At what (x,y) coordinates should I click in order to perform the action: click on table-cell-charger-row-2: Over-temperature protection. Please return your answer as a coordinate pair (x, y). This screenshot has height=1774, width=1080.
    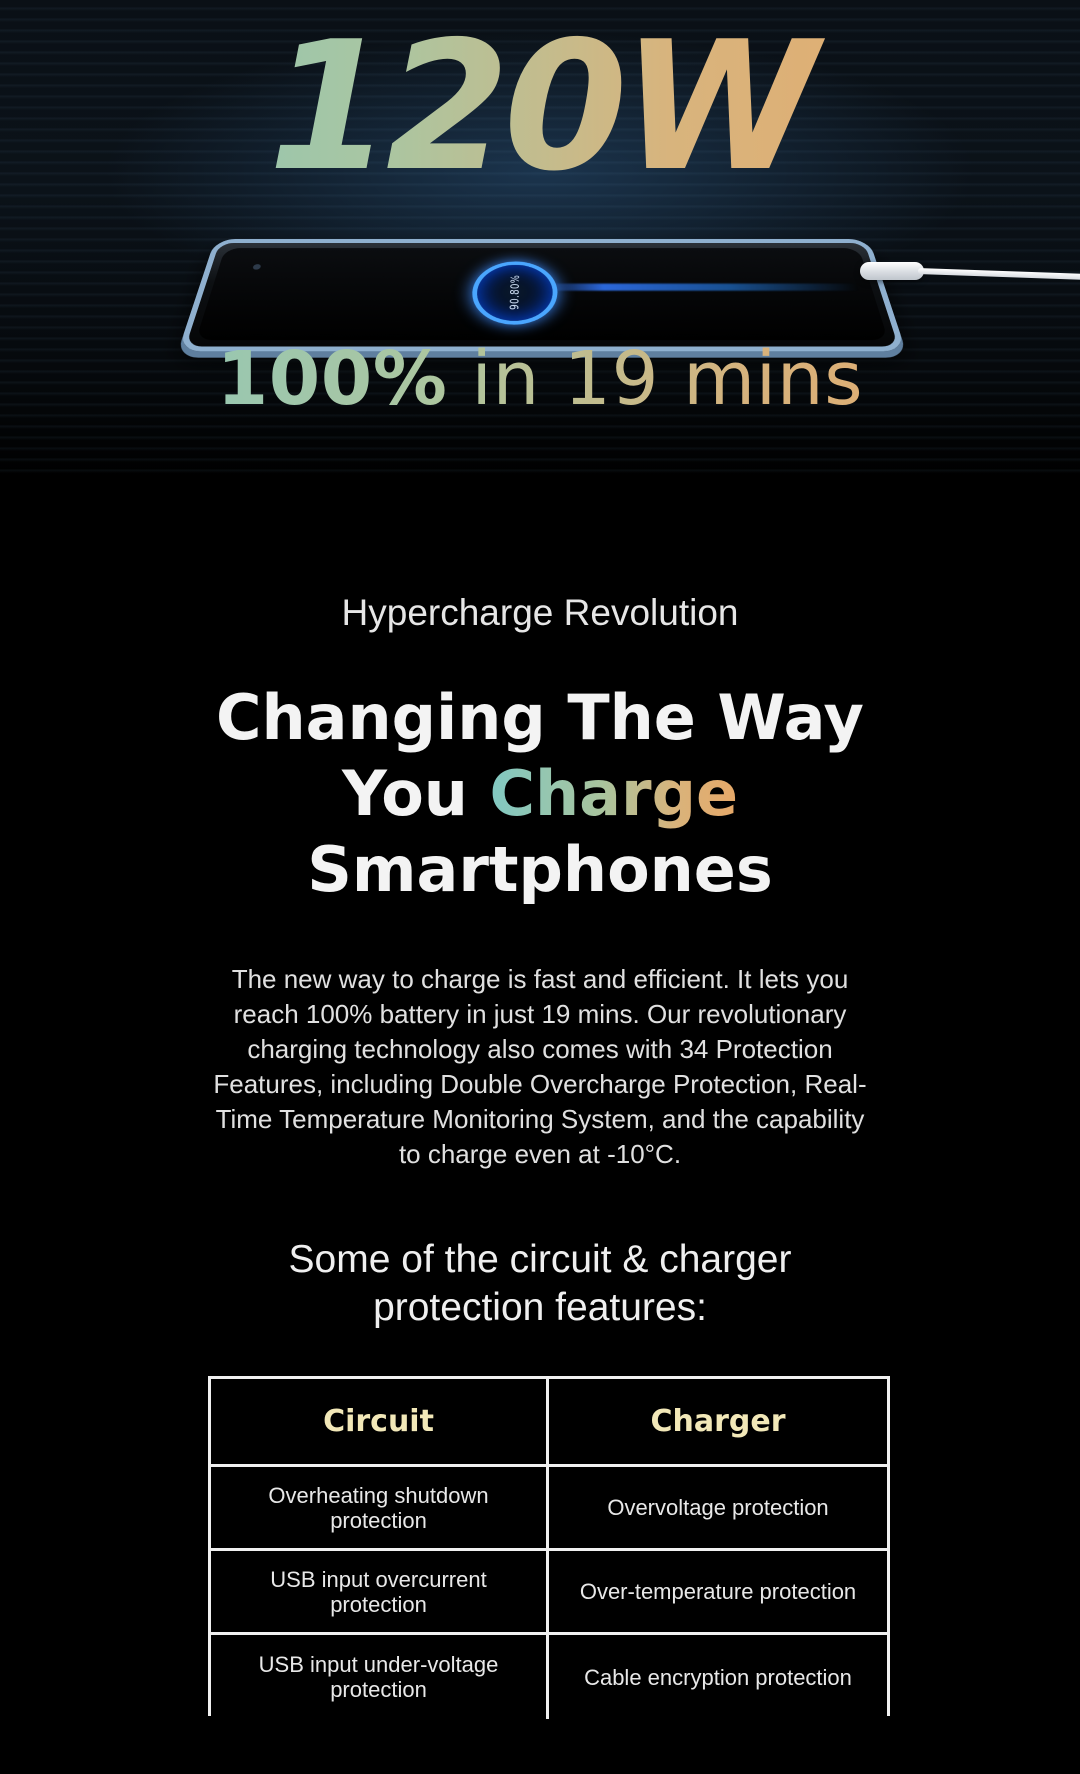
    Looking at the image, I should click on (718, 1593).